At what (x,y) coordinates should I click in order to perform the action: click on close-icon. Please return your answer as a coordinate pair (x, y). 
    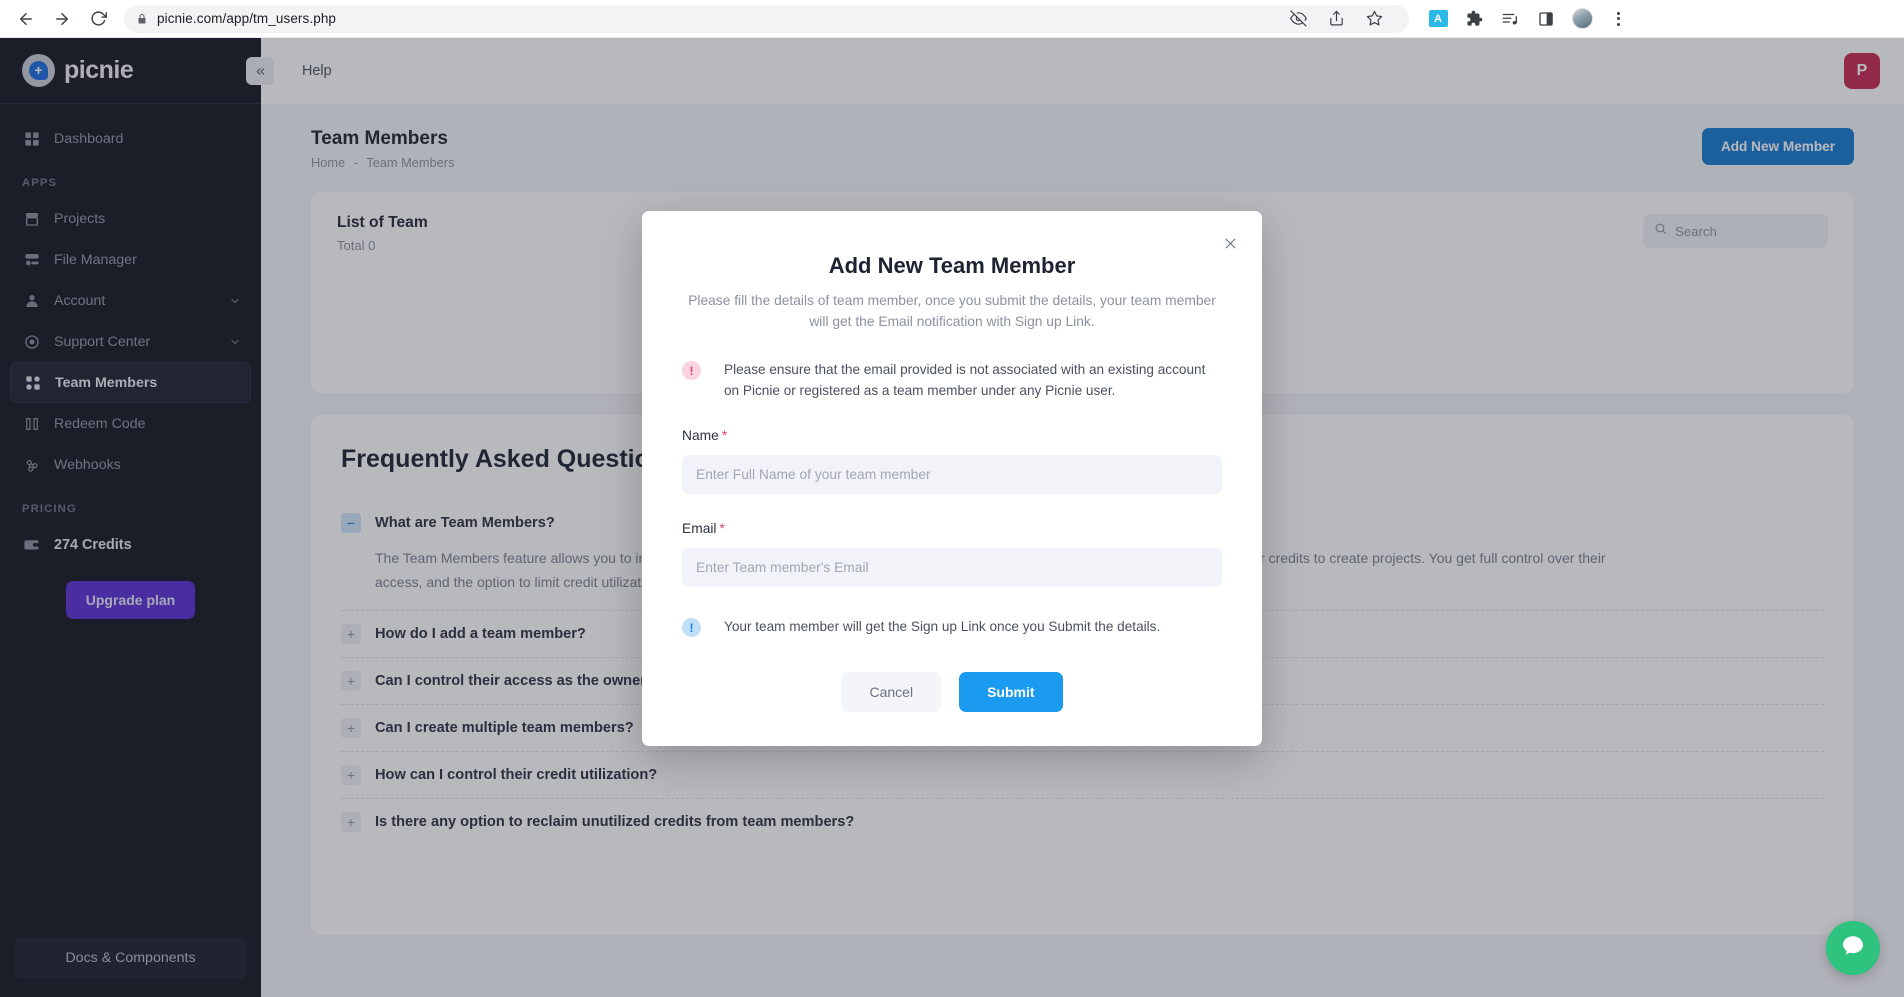
    Looking at the image, I should click on (1230, 243).